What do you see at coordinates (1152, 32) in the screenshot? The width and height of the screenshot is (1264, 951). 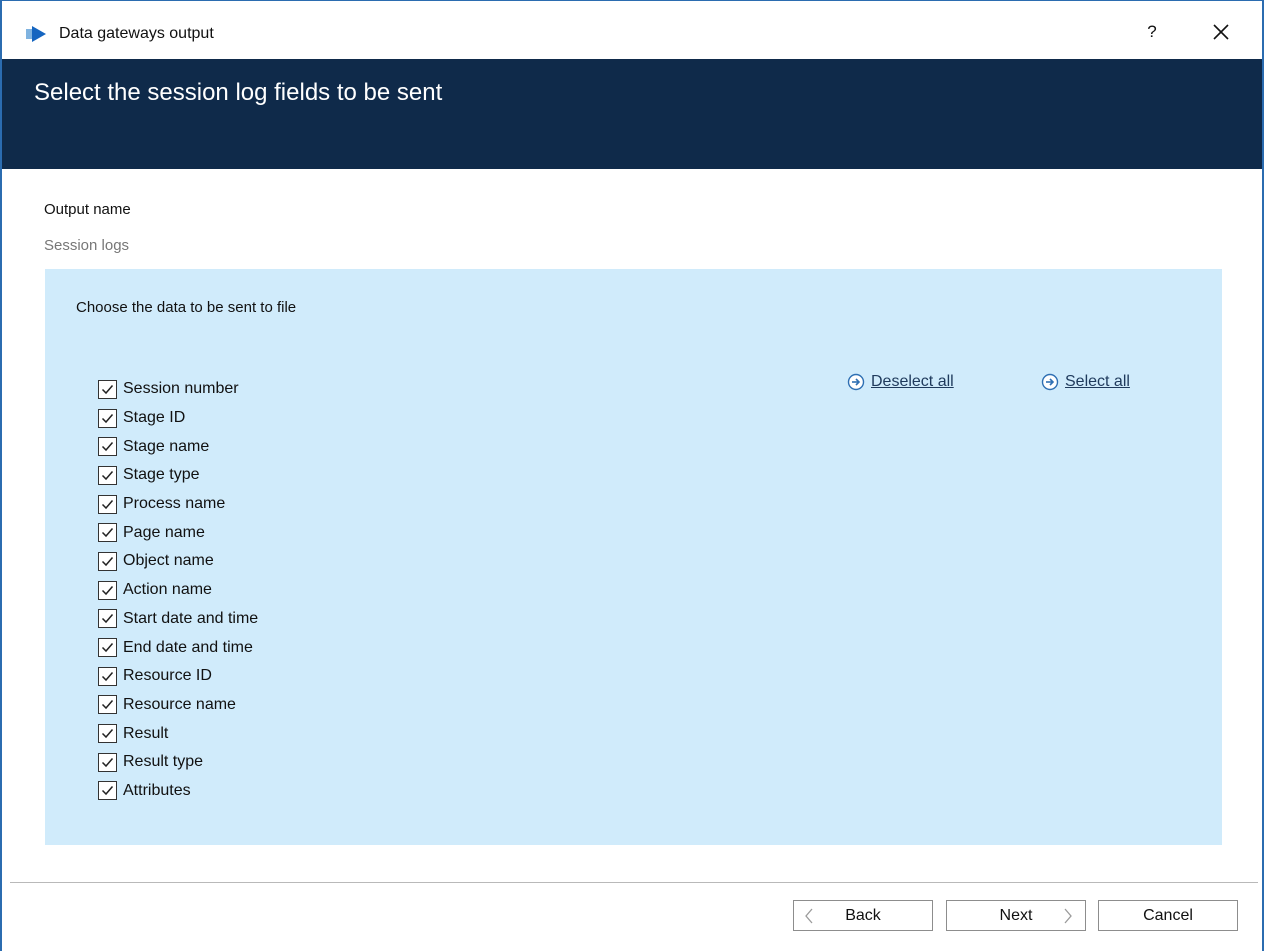 I see `help-button: ?` at bounding box center [1152, 32].